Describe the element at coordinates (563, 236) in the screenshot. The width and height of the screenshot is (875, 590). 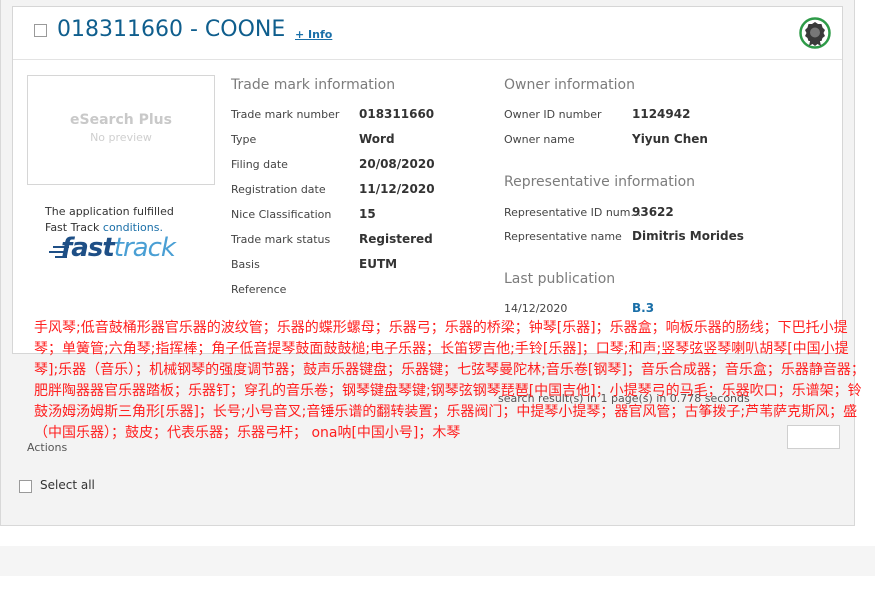
I see `representative-name-label: Representative name` at that location.